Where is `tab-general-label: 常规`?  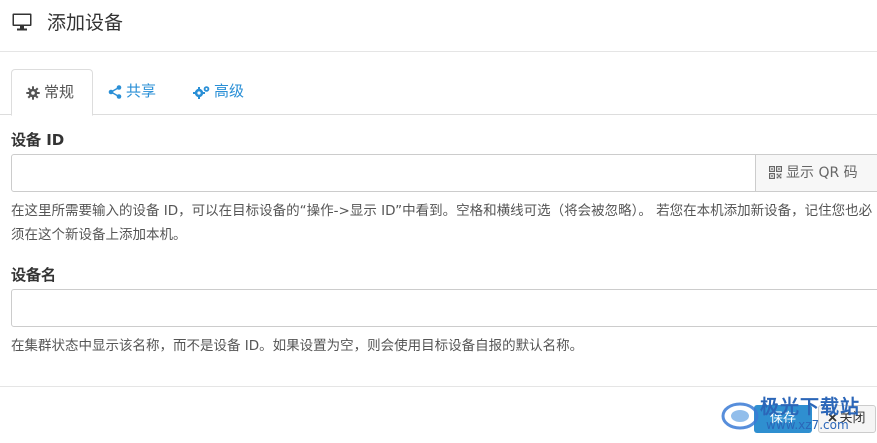
tab-general-label: 常规 is located at coordinates (59, 92).